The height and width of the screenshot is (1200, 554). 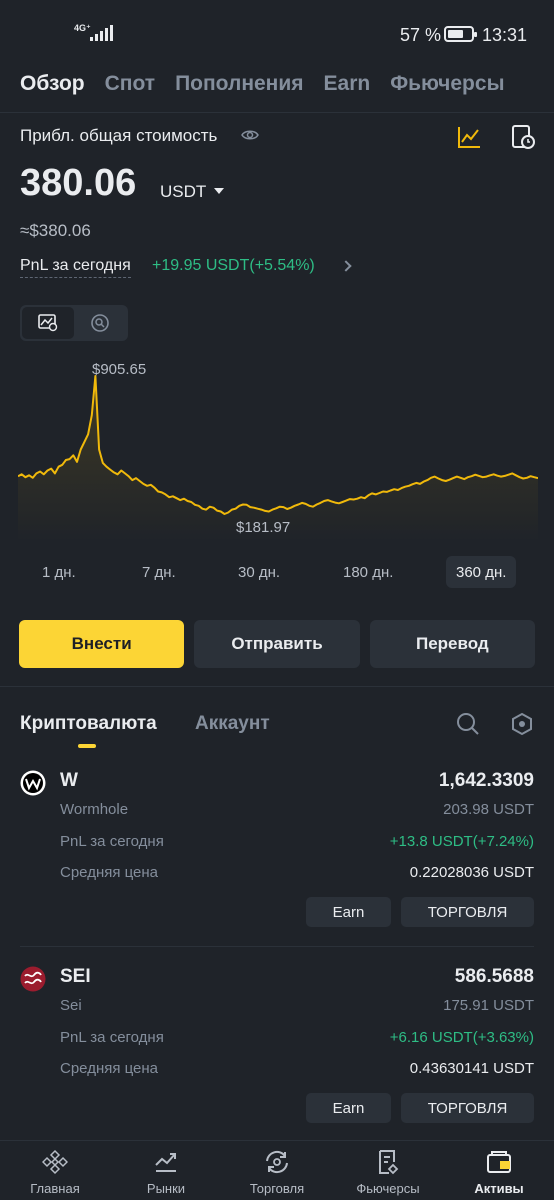 I want to click on hide-small-assets-icon, so click(x=522, y=724).